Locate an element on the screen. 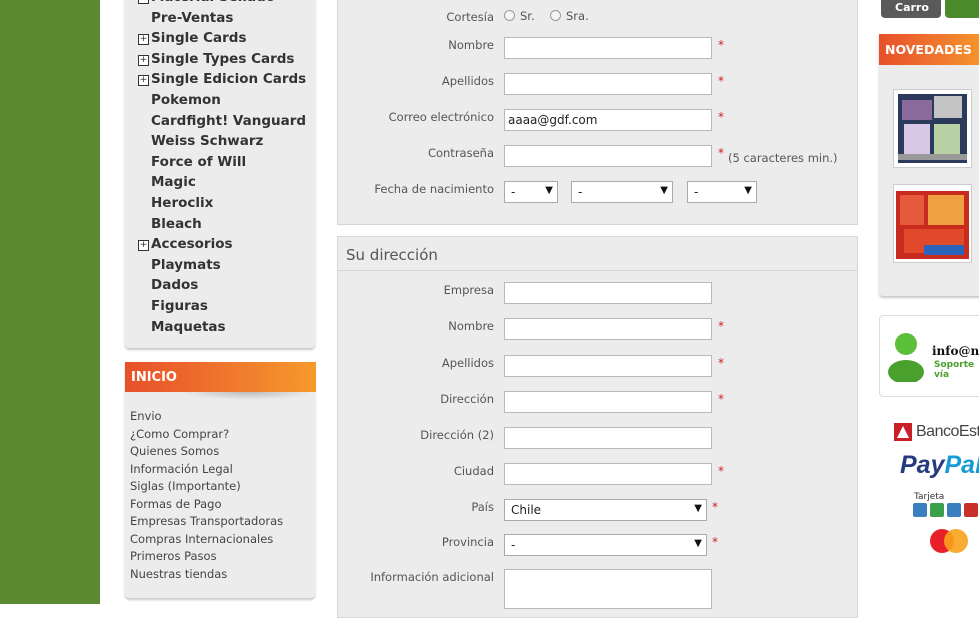 This screenshot has height=618, width=979. category-item-label: Weiss Schwarz is located at coordinates (207, 141).